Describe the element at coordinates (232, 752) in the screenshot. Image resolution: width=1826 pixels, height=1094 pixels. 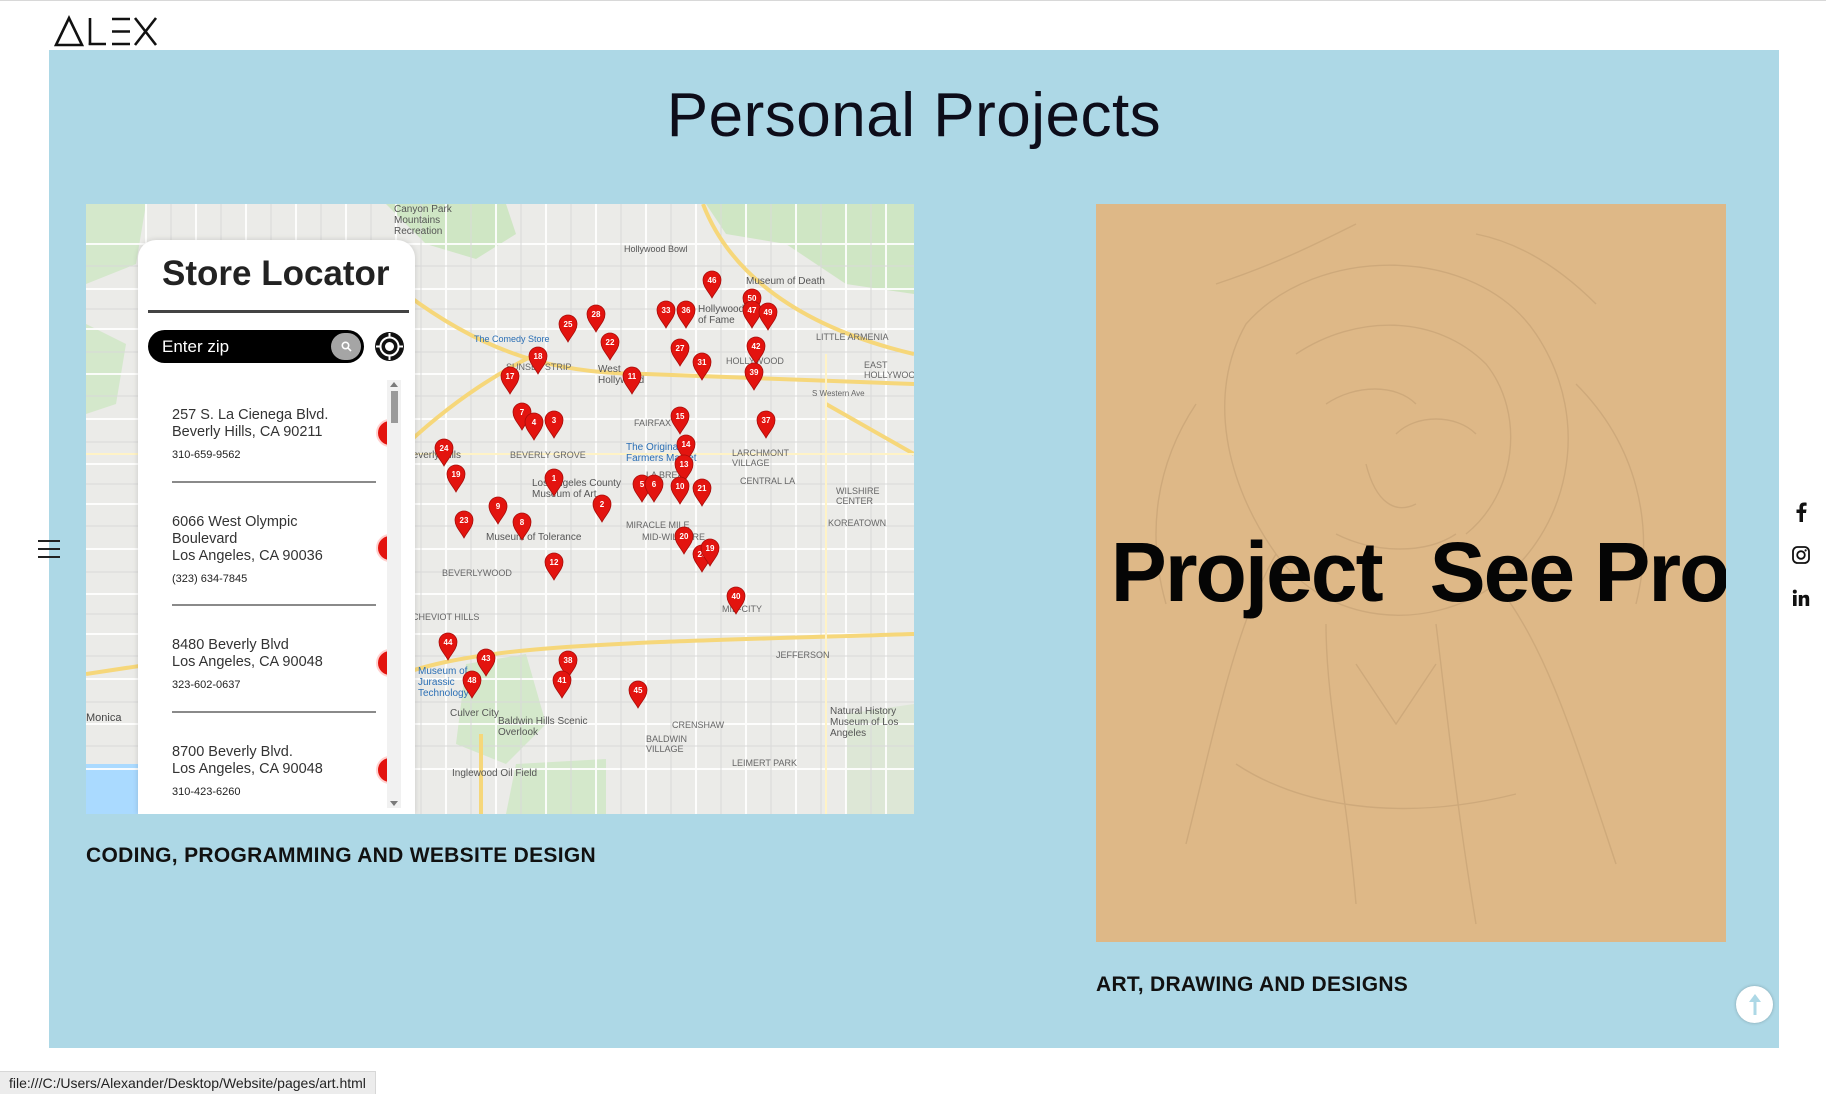
I see `store-address-line1: 8700 Beverly Blvd.` at that location.